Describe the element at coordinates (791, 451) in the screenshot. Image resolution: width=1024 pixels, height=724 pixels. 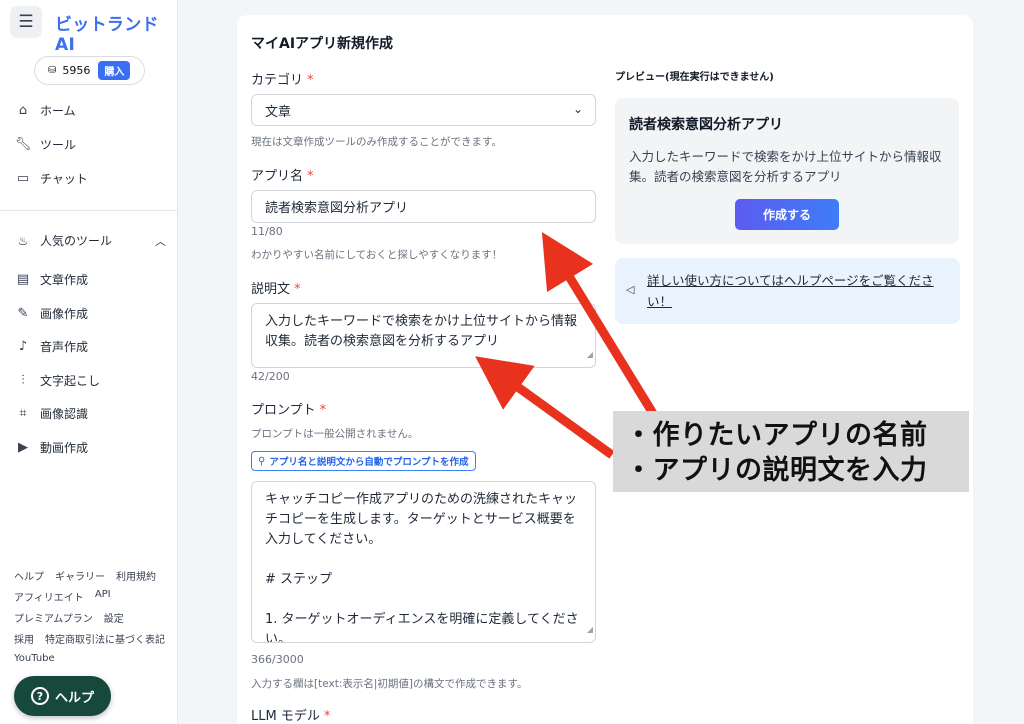
I see `annotation-callout: ・作りたいアプリの名前 ・アプリの説明文を入力` at that location.